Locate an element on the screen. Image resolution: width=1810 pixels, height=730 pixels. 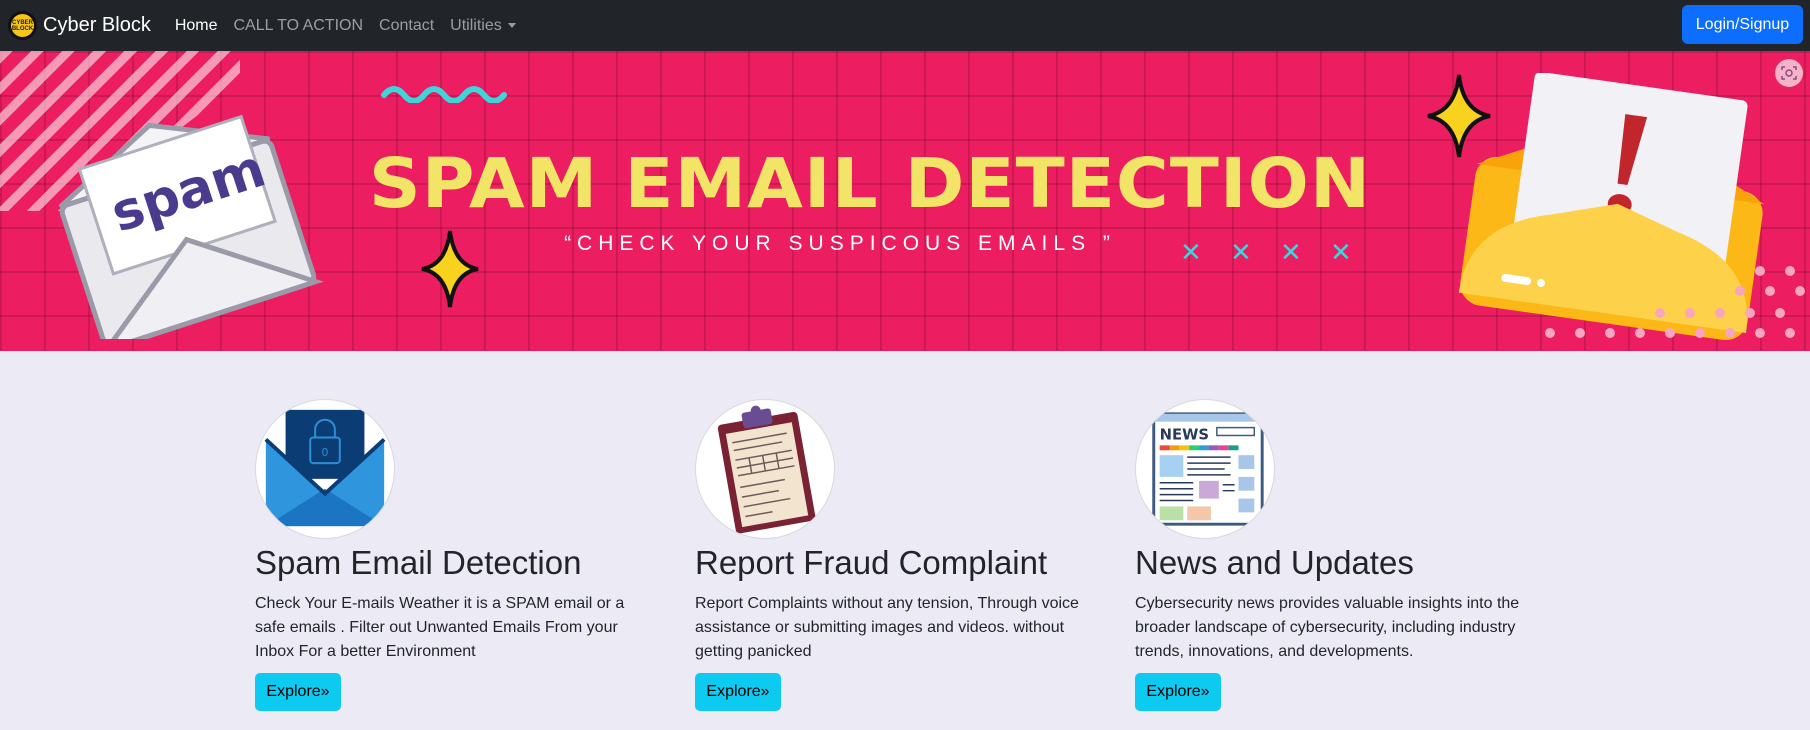
brand: CYBER BLOCK Cyber Block is located at coordinates (79, 25).